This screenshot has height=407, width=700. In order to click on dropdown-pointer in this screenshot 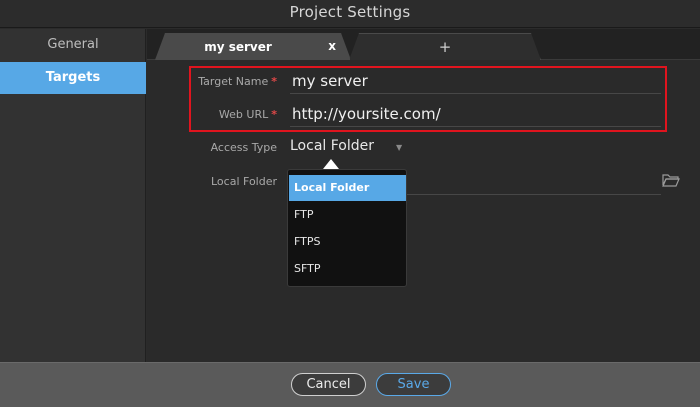, I will do `click(331, 164)`.